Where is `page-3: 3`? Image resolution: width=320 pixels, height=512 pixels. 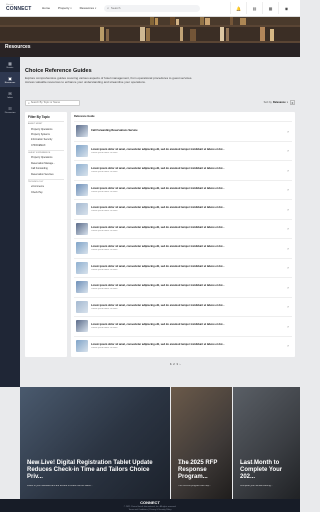 page-3: 3 is located at coordinates (177, 364).